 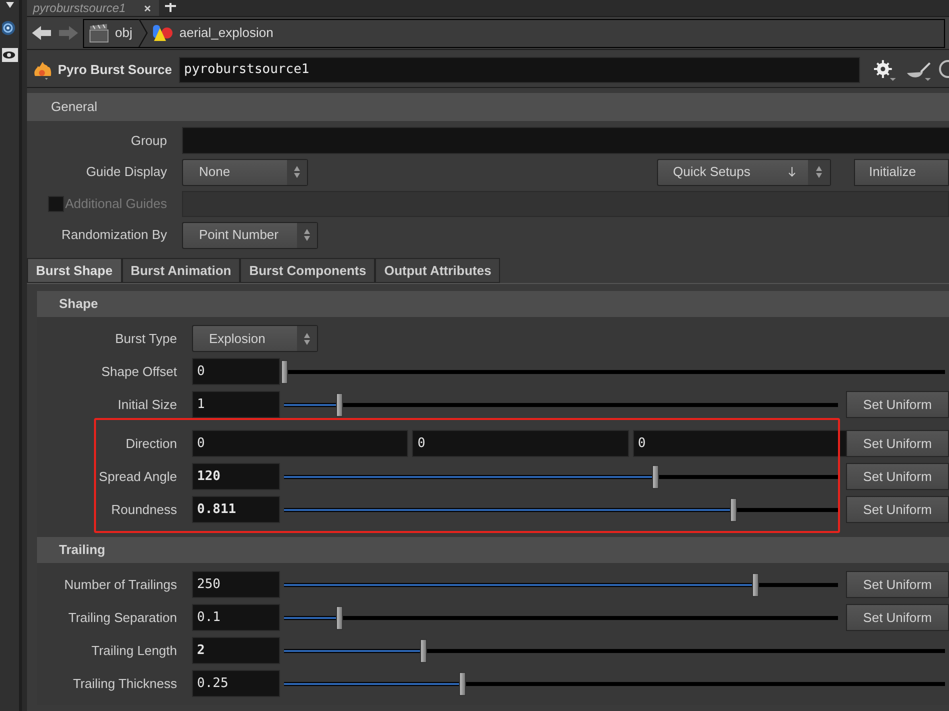 What do you see at coordinates (147, 405) in the screenshot?
I see `param-label: Initial Size` at bounding box center [147, 405].